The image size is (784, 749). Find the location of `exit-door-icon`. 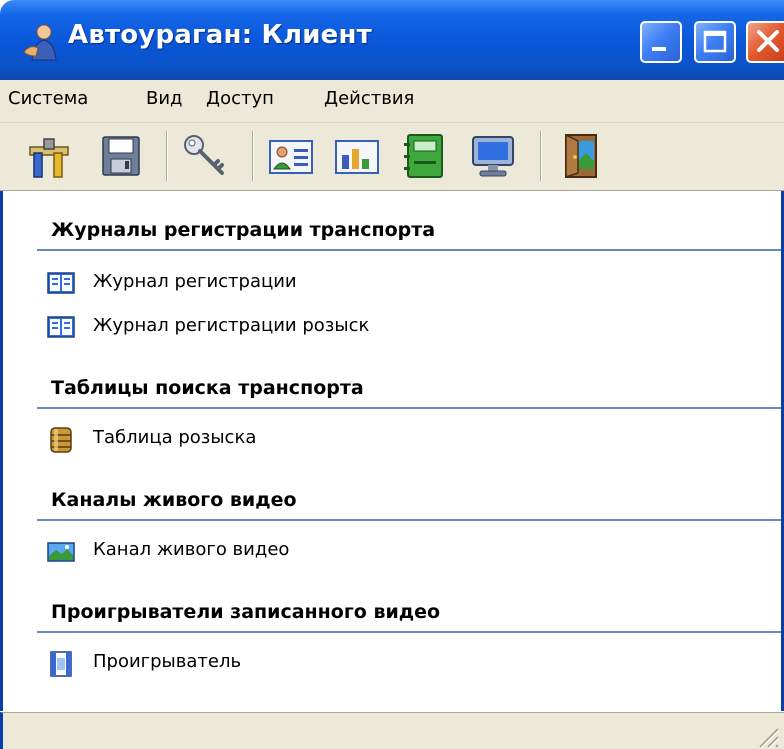

exit-door-icon is located at coordinates (581, 156).